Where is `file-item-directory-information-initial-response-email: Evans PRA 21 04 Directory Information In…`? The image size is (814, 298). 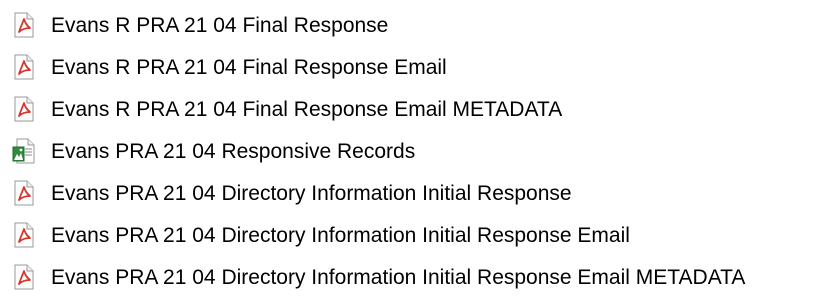 file-item-directory-information-initial-response-email: Evans PRA 21 04 Directory Information In… is located at coordinates (407, 235).